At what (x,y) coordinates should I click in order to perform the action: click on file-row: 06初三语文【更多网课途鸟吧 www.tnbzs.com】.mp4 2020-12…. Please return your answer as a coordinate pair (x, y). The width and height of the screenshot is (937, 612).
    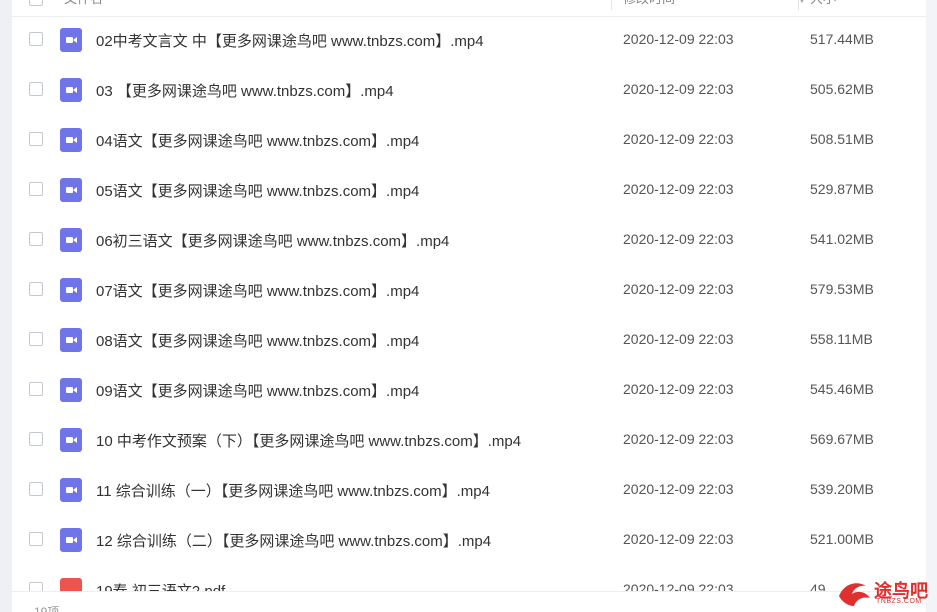
    Looking at the image, I should click on (469, 241).